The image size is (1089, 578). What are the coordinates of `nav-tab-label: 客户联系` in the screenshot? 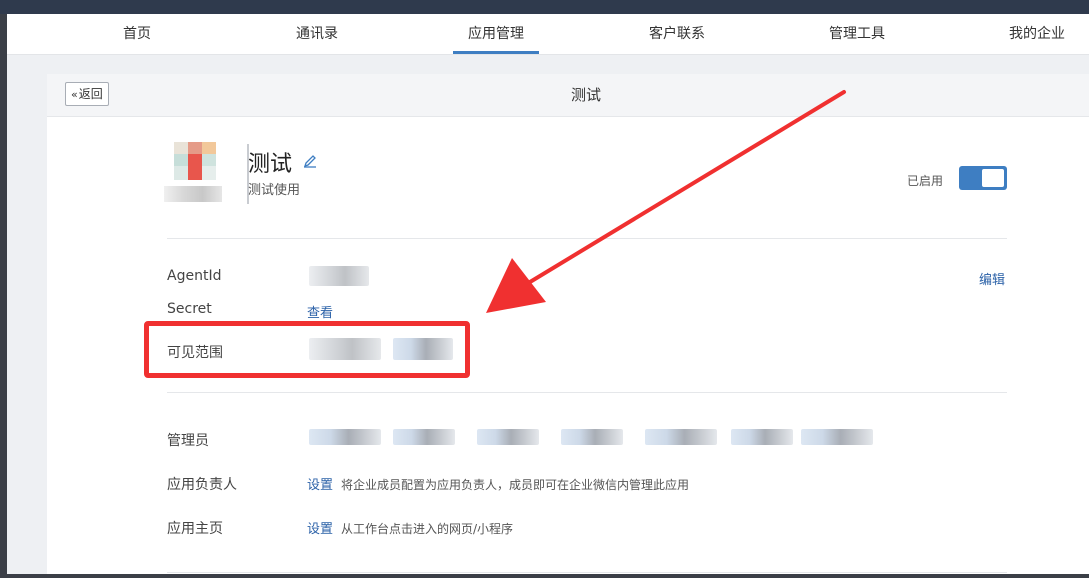 It's located at (677, 34).